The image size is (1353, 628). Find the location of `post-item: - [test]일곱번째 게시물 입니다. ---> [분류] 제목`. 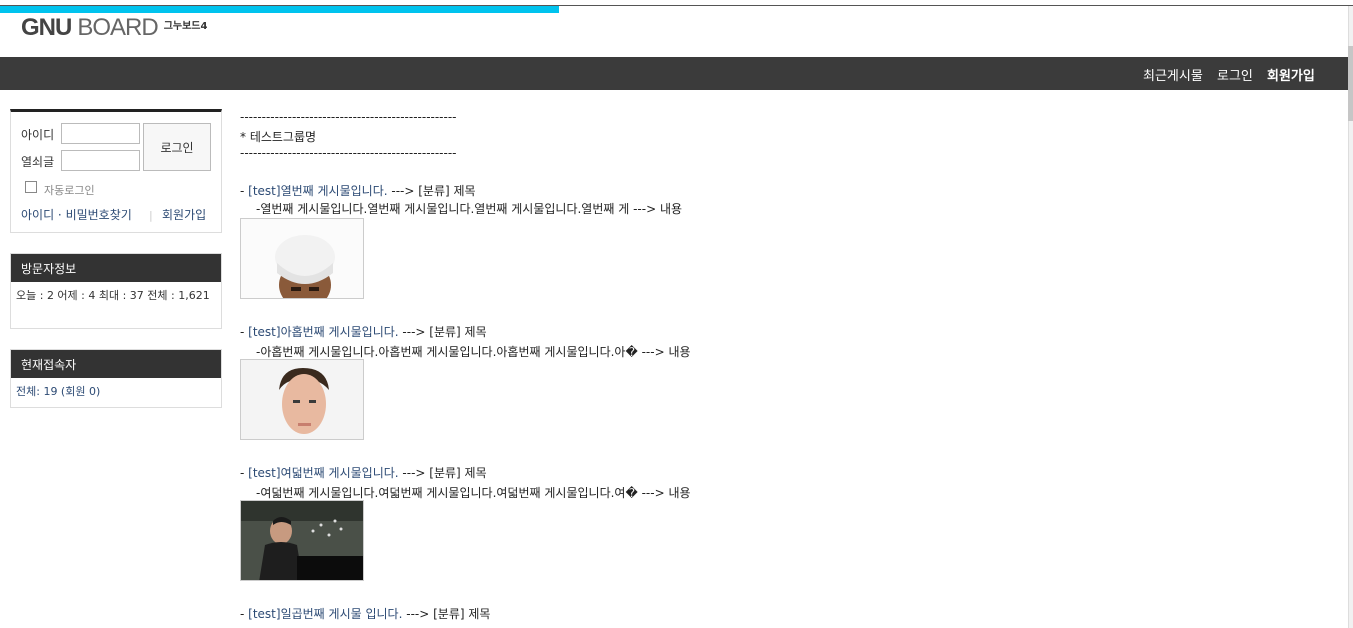

post-item: - [test]일곱번째 게시물 입니다. ---> [분류] 제목 is located at coordinates (365, 613).